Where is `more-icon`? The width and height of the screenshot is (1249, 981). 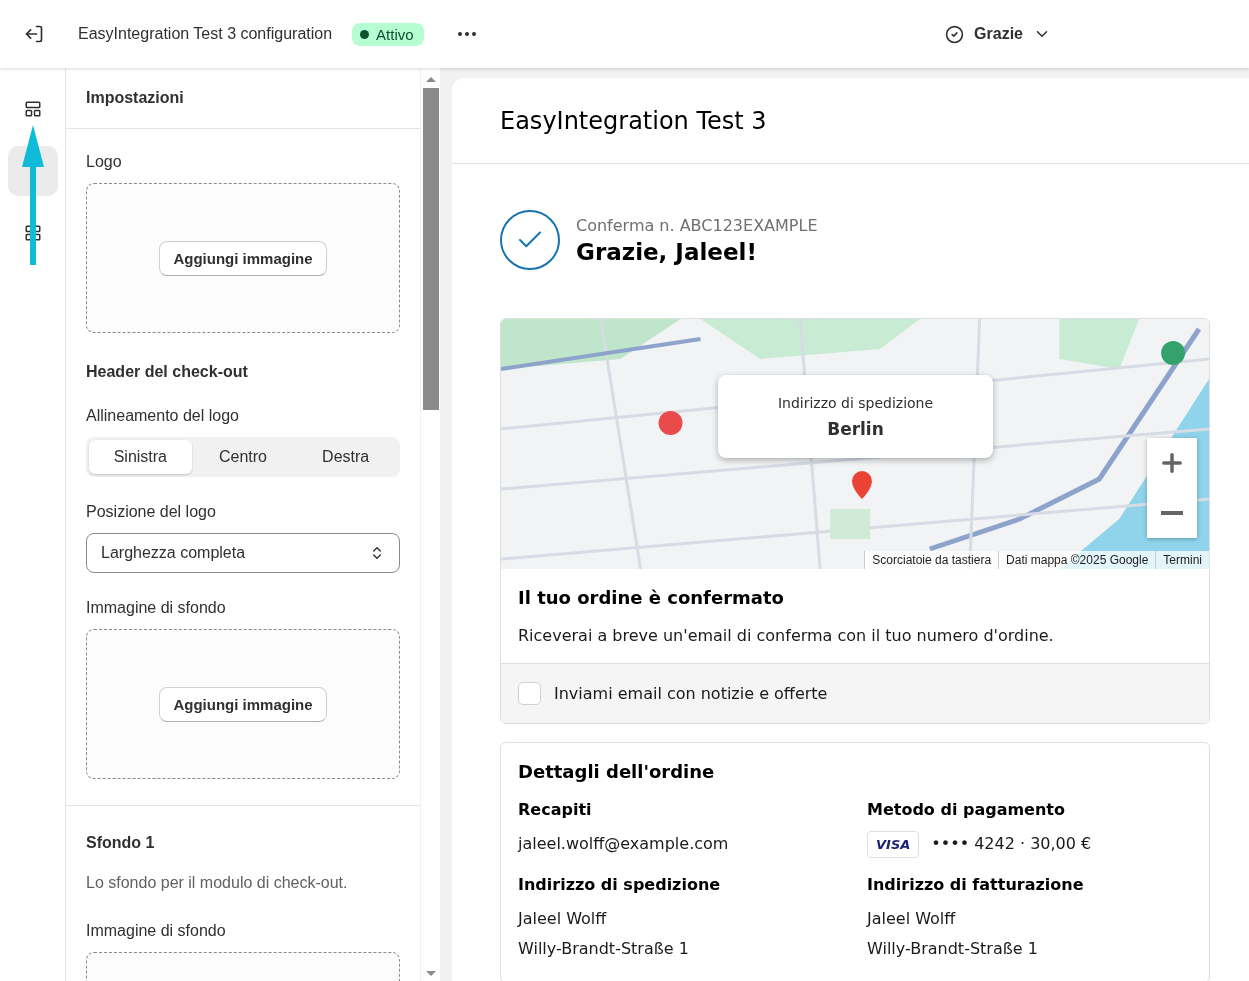
more-icon is located at coordinates (466, 34).